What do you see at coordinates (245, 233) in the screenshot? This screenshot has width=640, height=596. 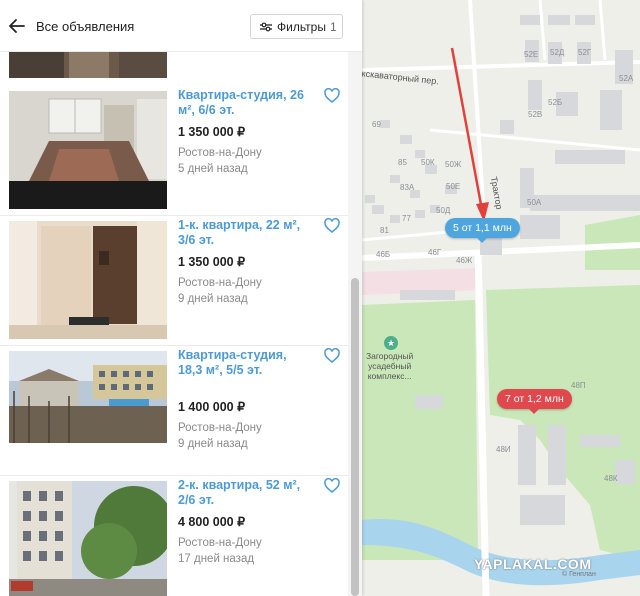 I see `listing-title: 1-к. квартира, 22 м², 3/6 эт.` at bounding box center [245, 233].